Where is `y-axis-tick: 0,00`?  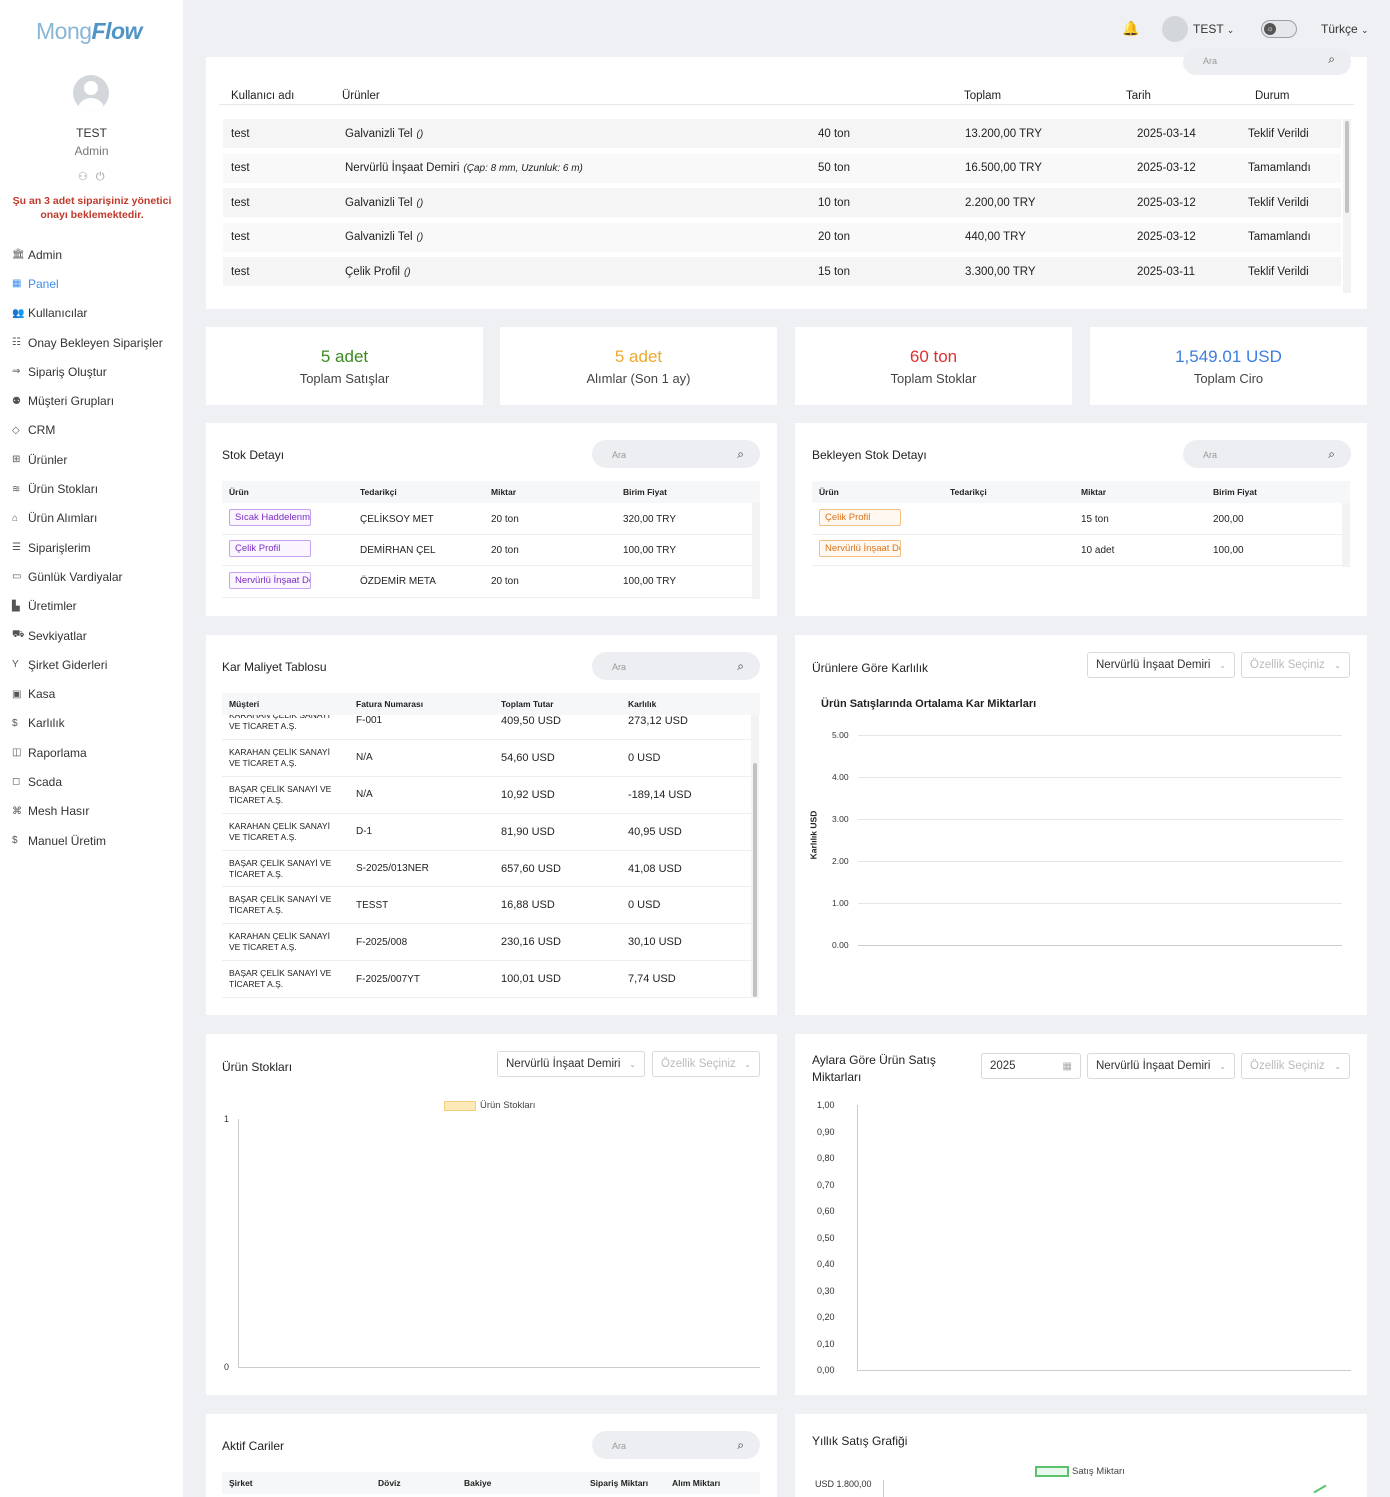
y-axis-tick: 0,00 is located at coordinates (826, 1370).